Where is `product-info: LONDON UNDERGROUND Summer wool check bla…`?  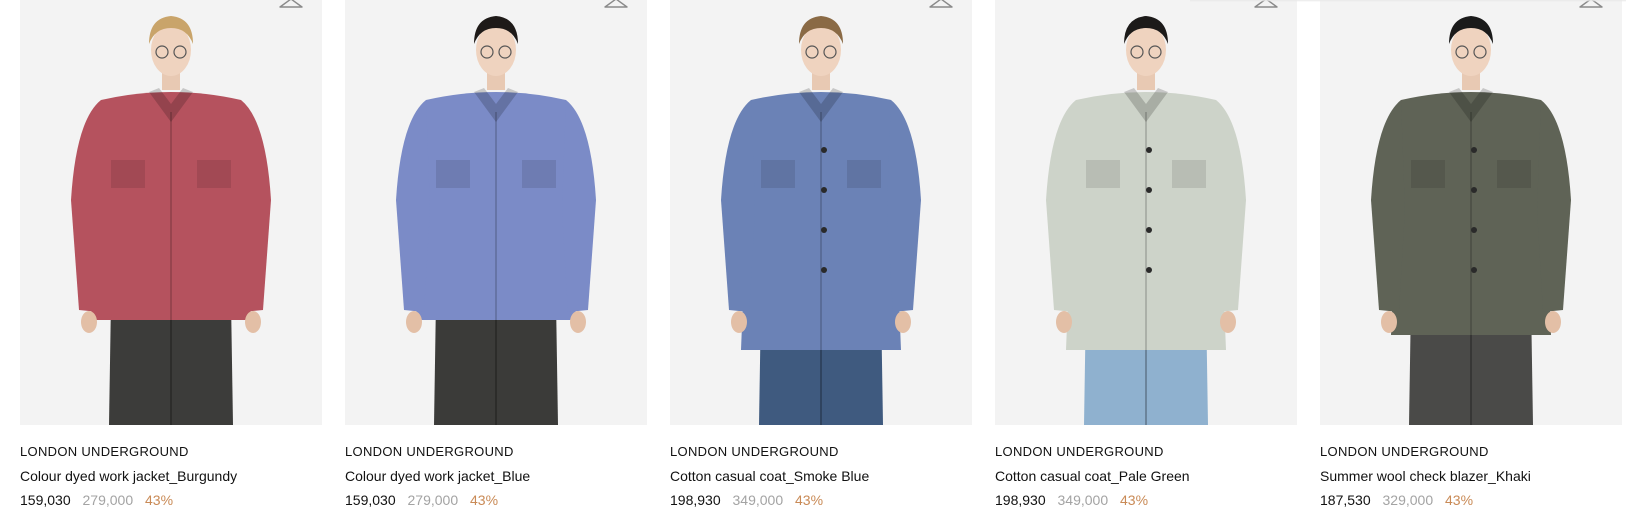
product-info: LONDON UNDERGROUND Summer wool check bla… is located at coordinates (1471, 467).